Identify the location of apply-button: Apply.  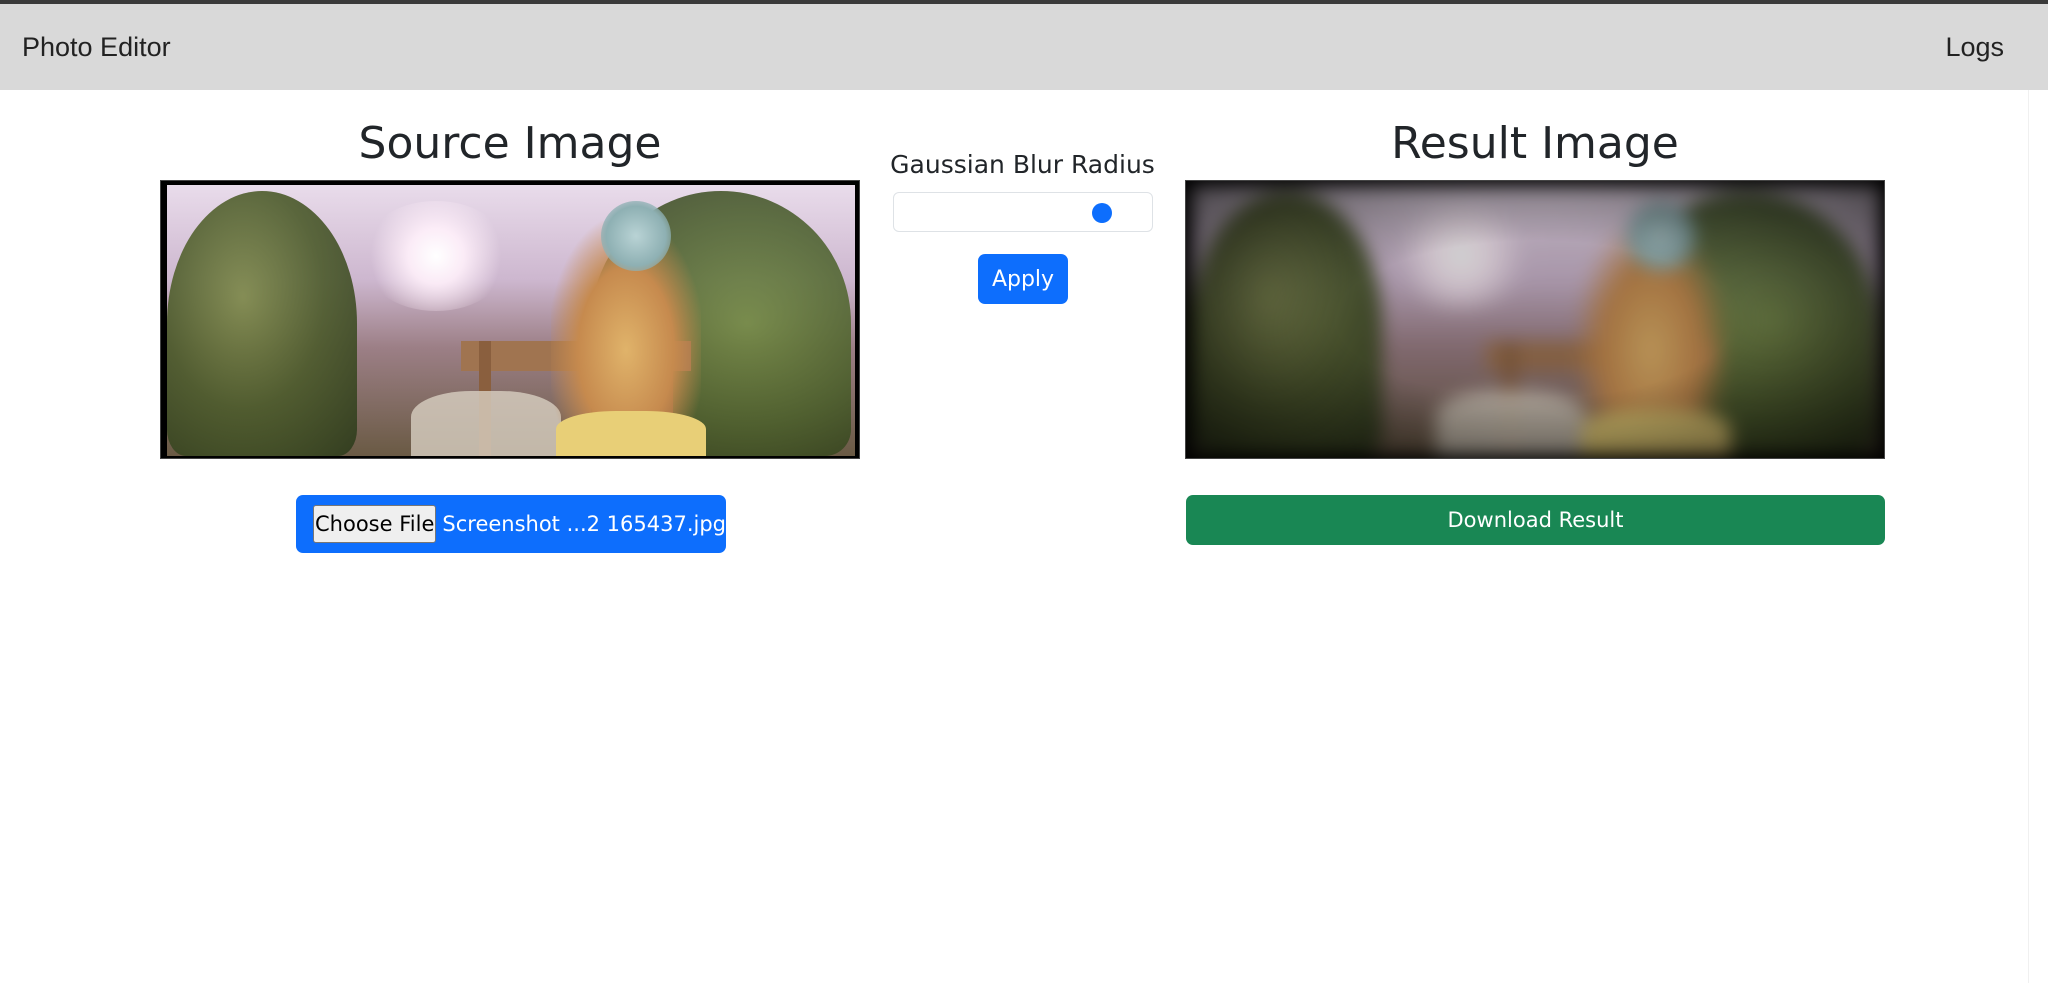
(1023, 279).